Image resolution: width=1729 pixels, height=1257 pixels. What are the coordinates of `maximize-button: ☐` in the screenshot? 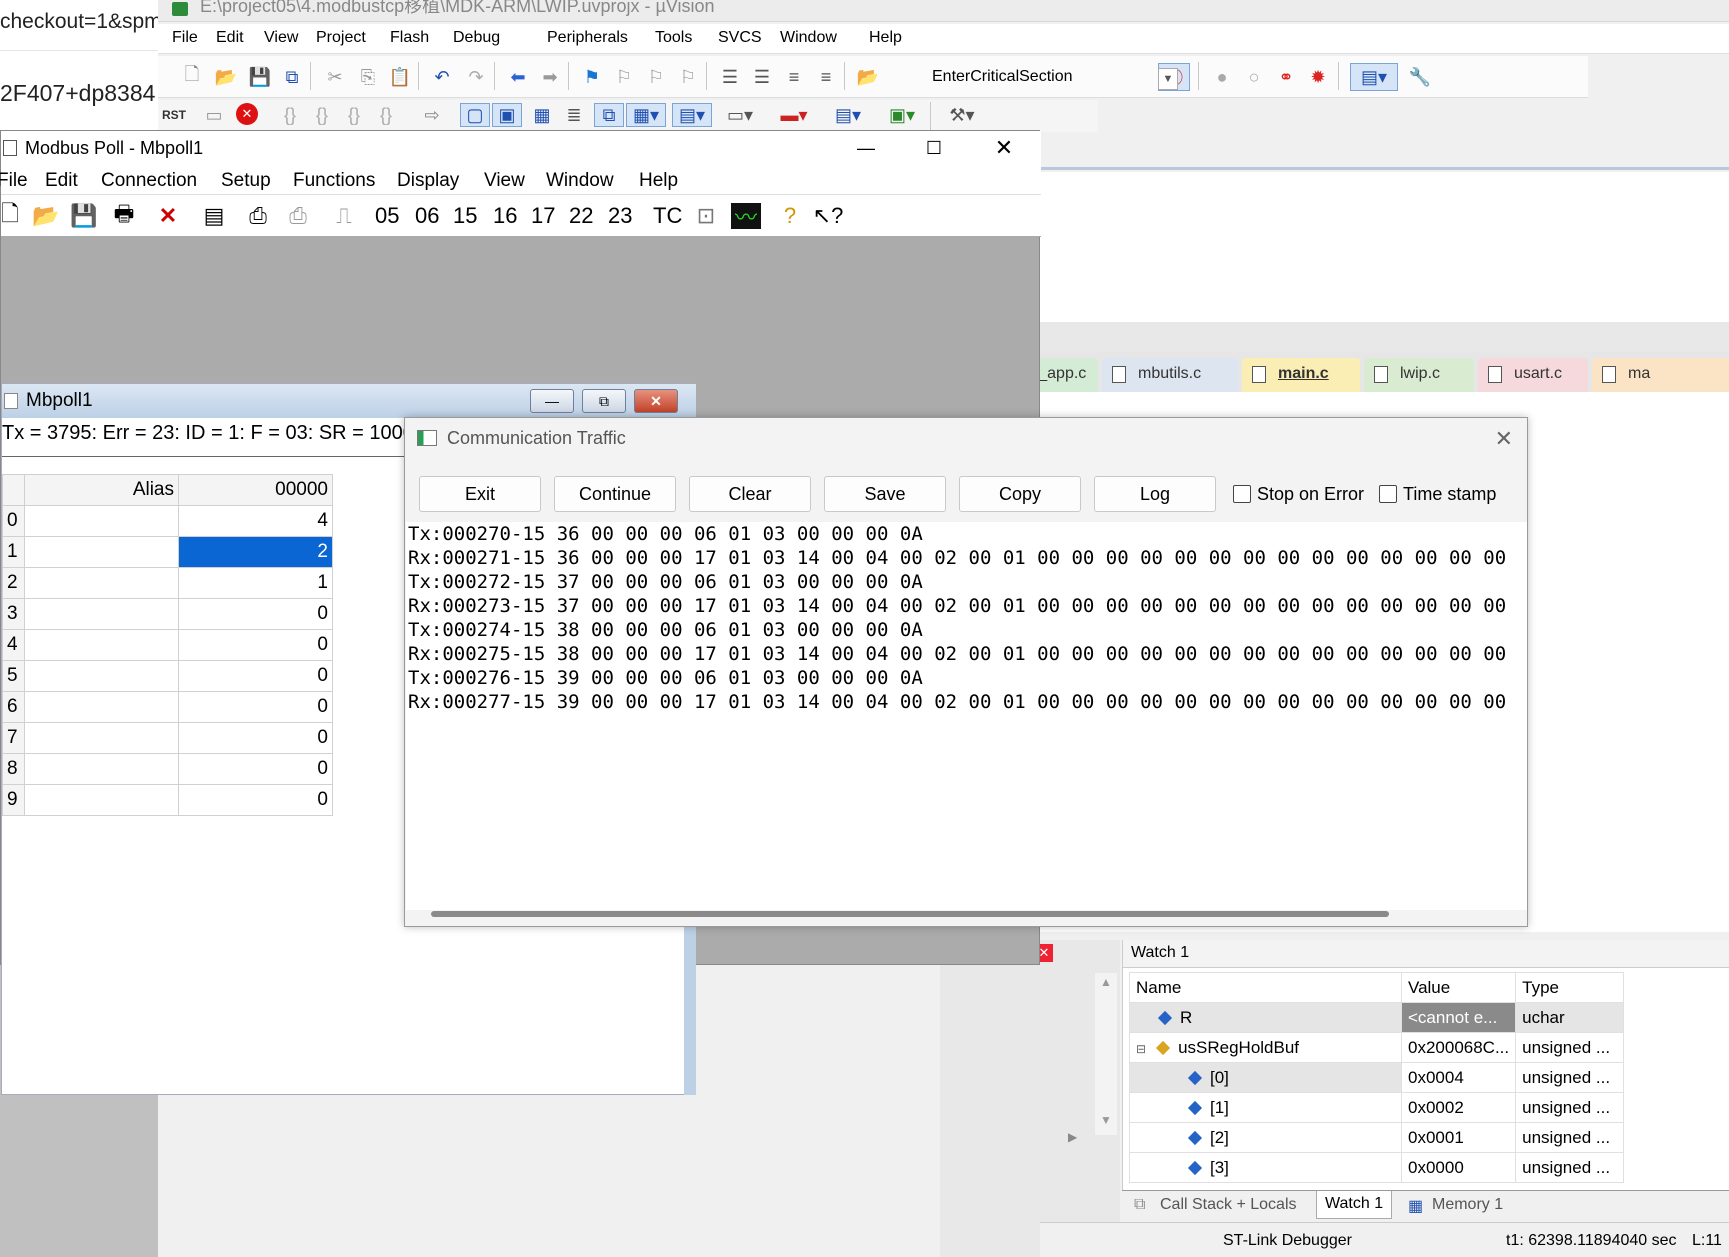 It's located at (934, 148).